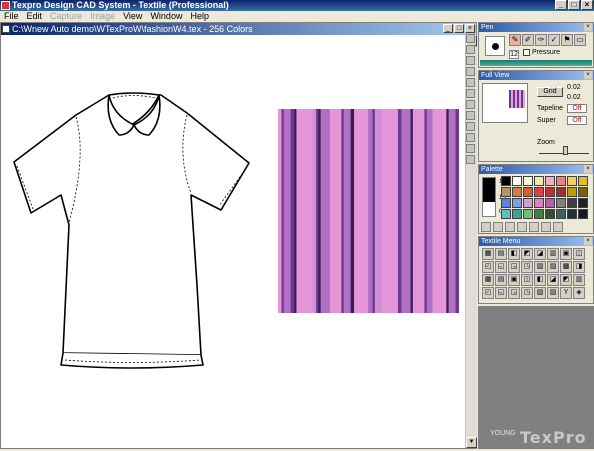 This screenshot has width=594, height=451. What do you see at coordinates (470, 148) in the screenshot?
I see `tool-grid-icon` at bounding box center [470, 148].